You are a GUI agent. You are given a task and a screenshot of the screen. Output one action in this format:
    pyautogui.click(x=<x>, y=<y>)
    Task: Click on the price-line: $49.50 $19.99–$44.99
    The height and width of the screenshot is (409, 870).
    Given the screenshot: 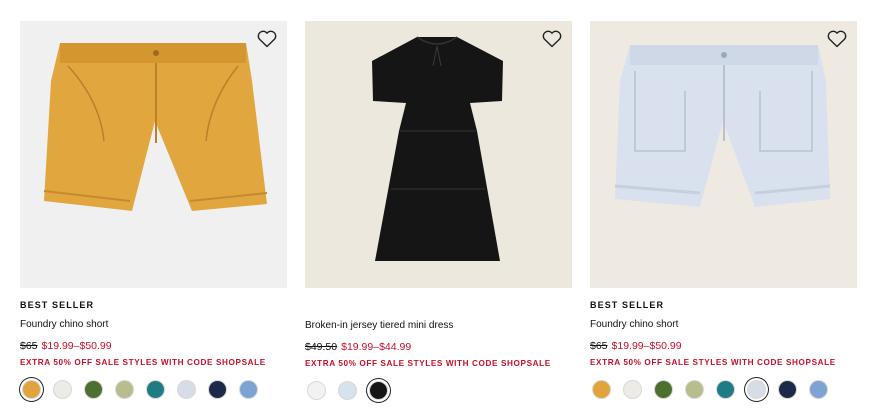 What is the action you would take?
    pyautogui.click(x=438, y=347)
    